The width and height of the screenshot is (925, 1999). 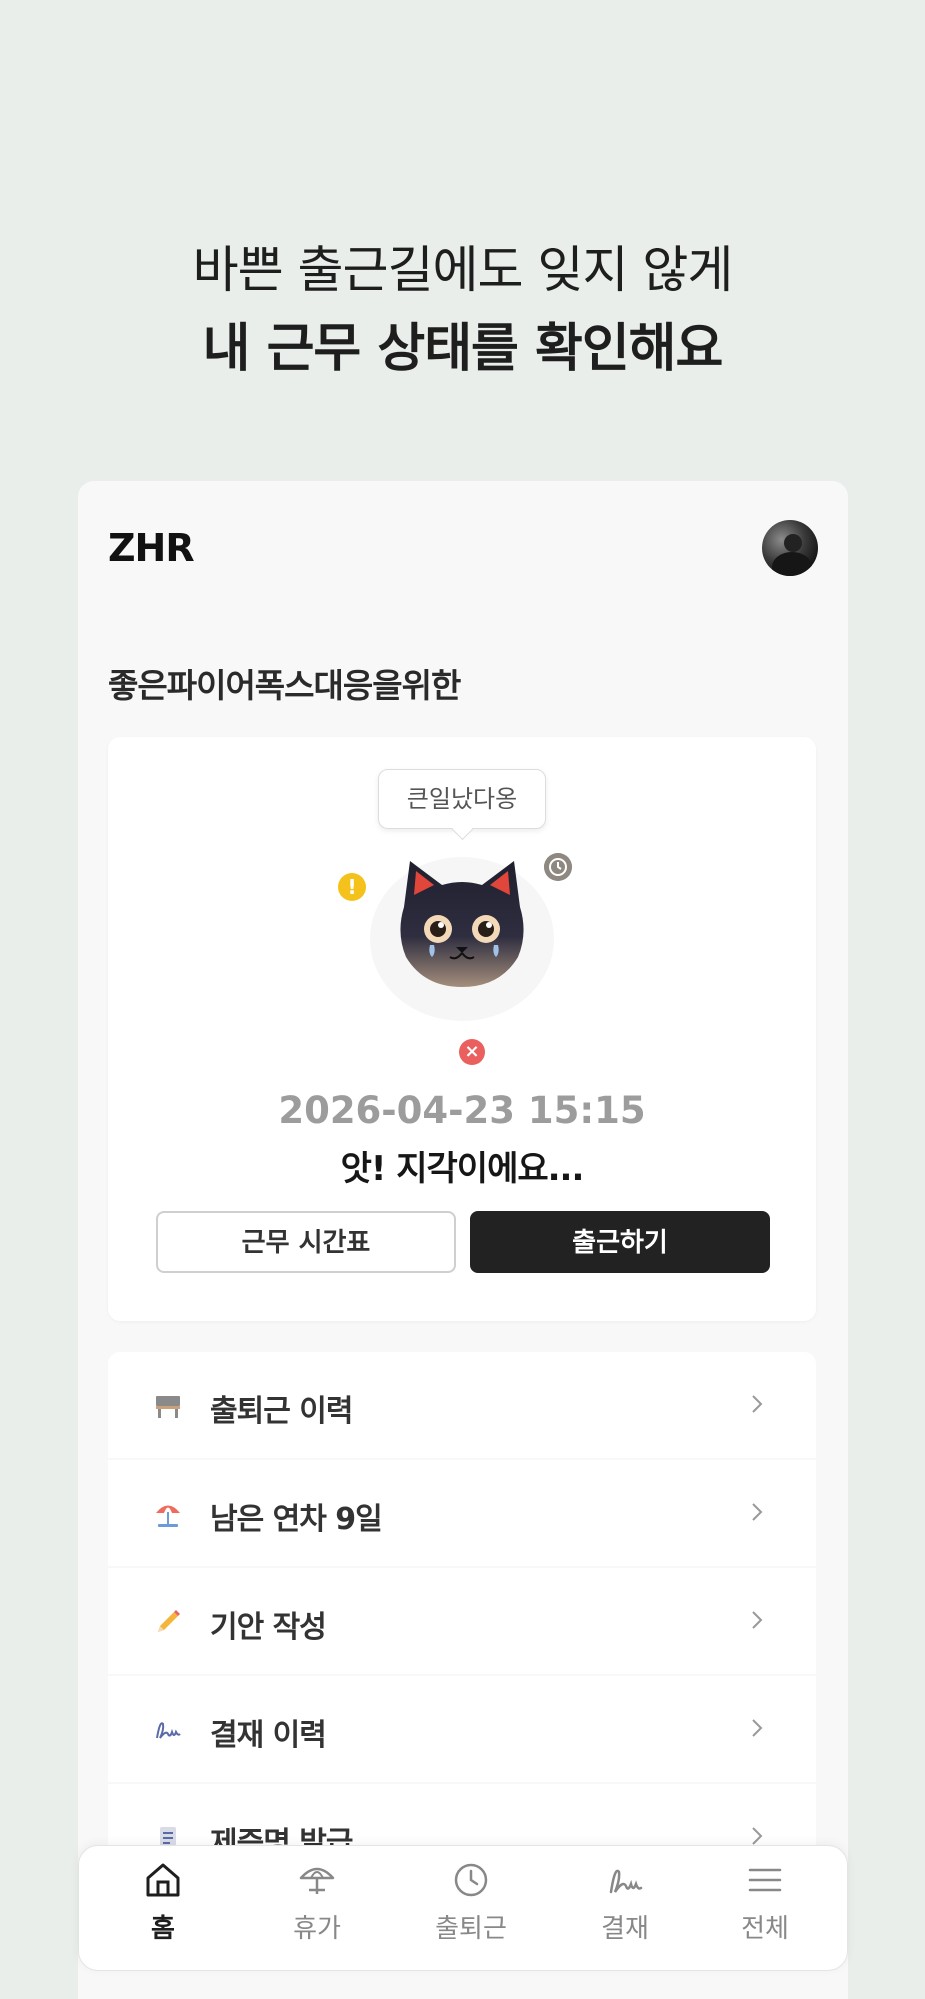 What do you see at coordinates (471, 1929) in the screenshot?
I see `tab-label: 출퇴근` at bounding box center [471, 1929].